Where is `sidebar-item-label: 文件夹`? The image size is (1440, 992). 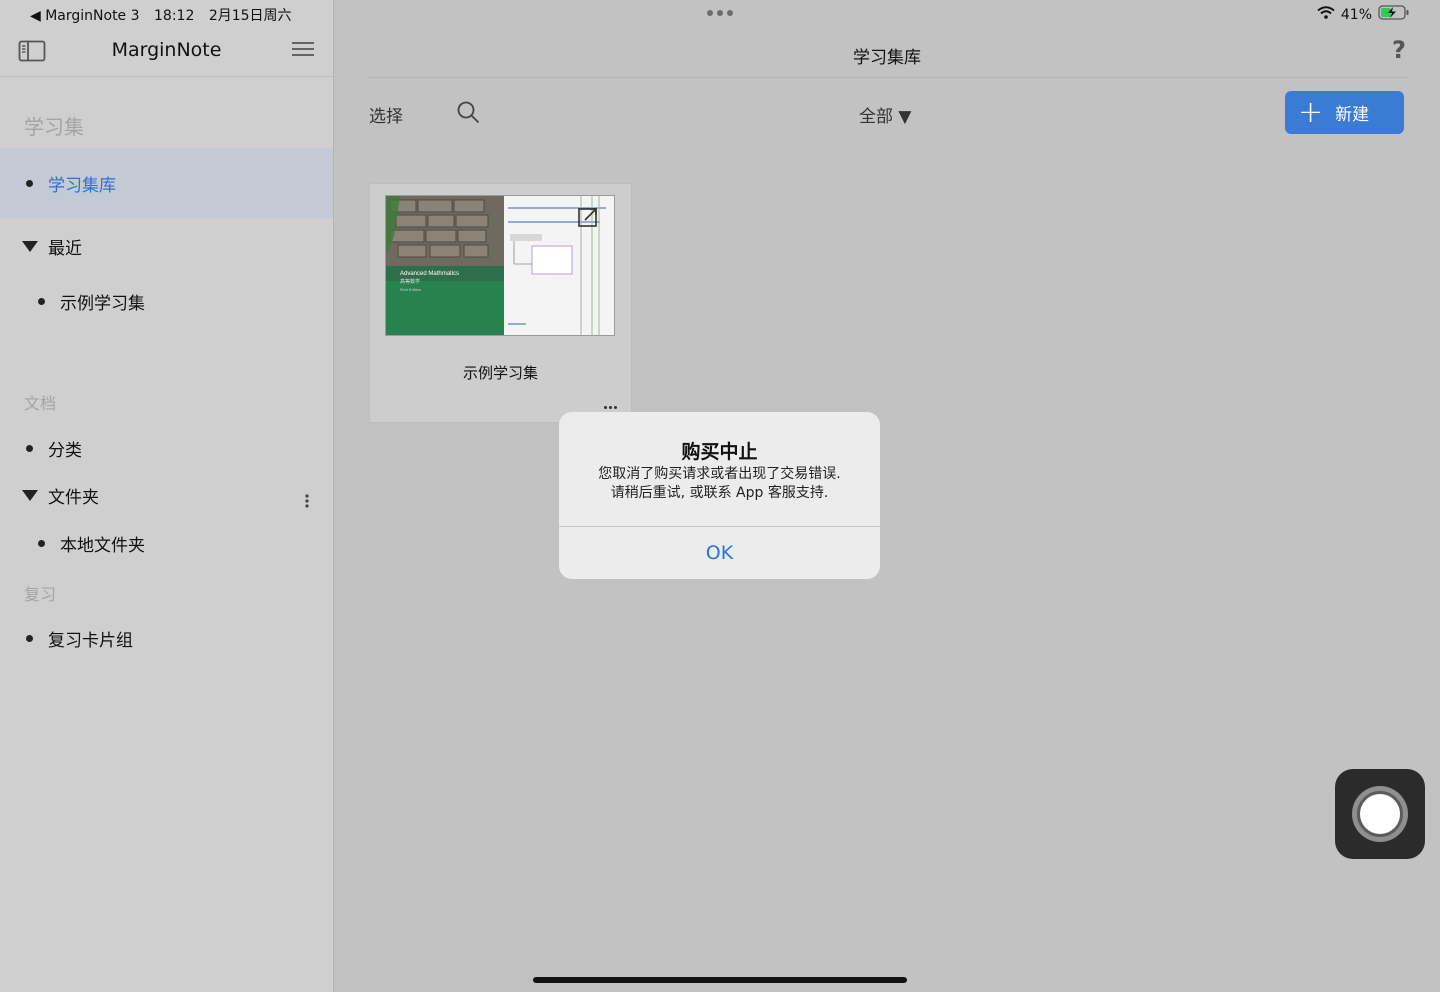
sidebar-item-label: 文件夹 is located at coordinates (73, 497).